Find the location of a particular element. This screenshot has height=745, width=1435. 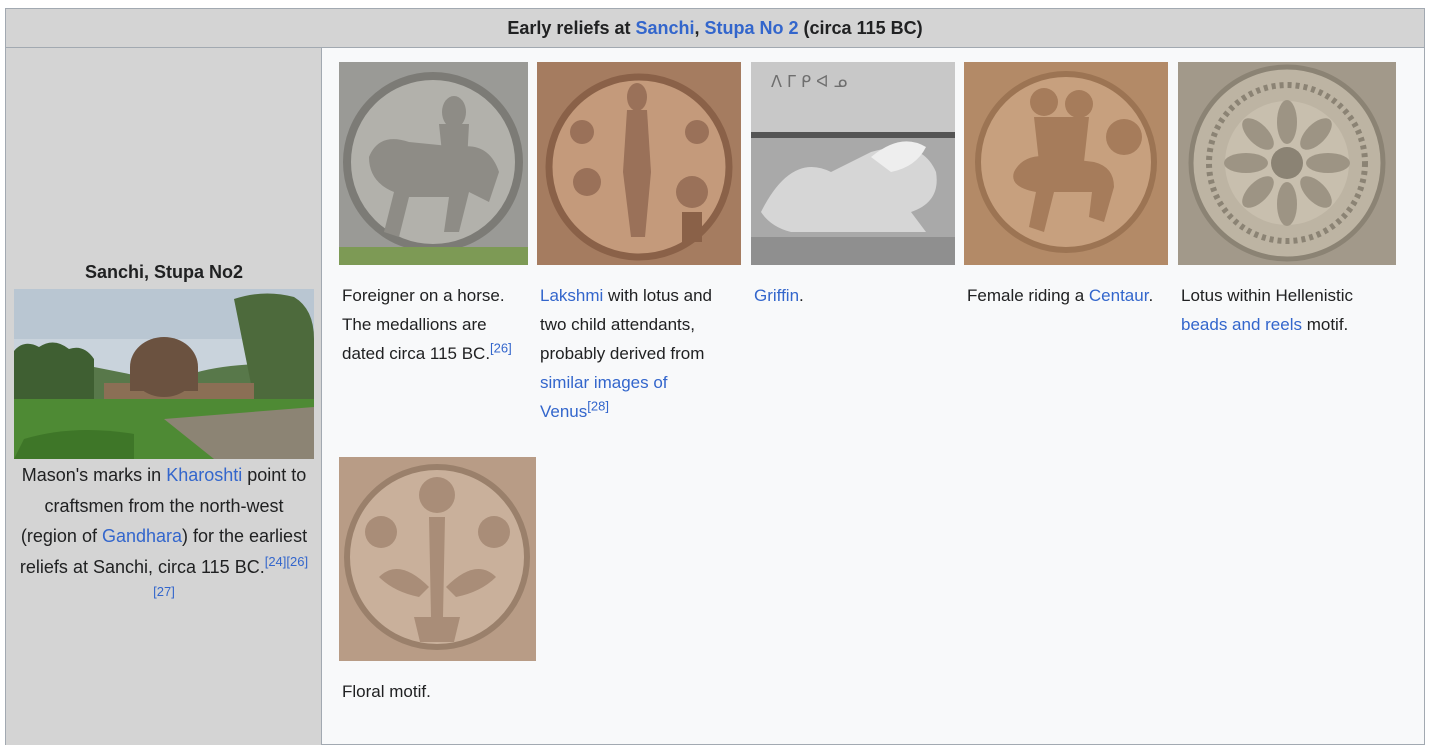

link-stupa-no-2: Stupa No 2 is located at coordinates (752, 28).